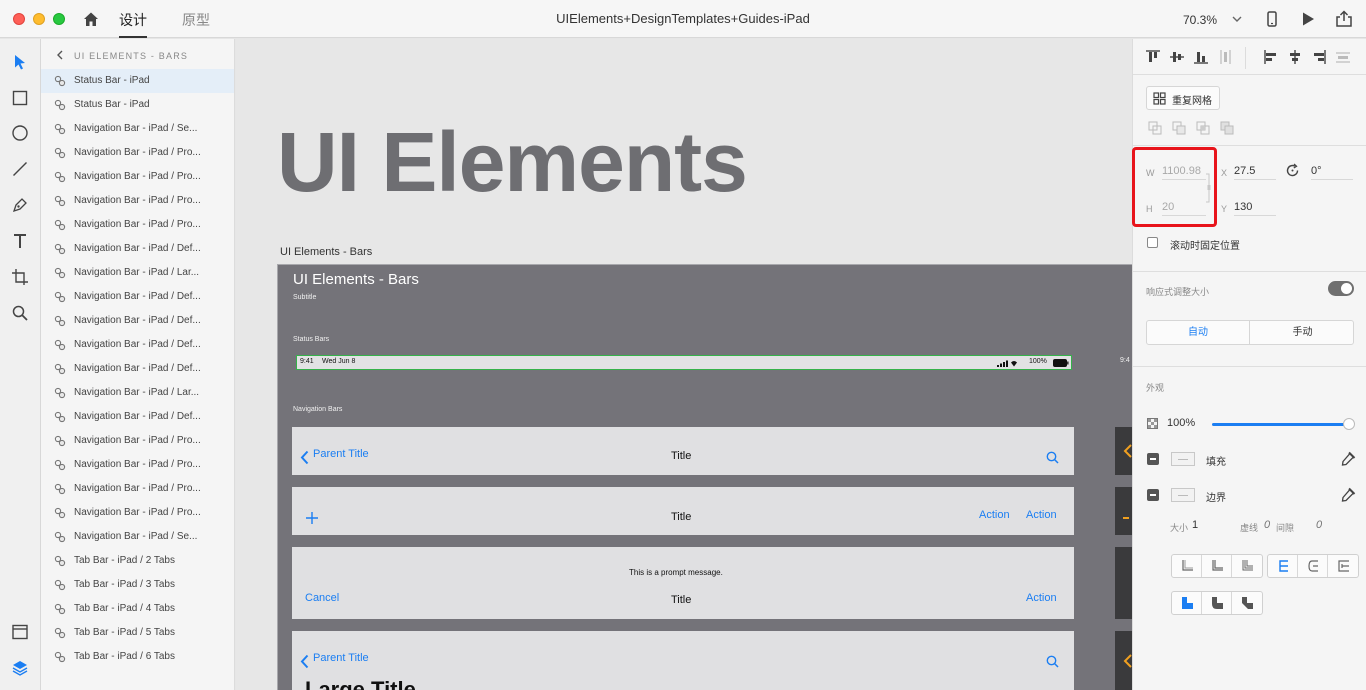 The height and width of the screenshot is (690, 1366). Describe the element at coordinates (20, 632) in the screenshot. I see `assets-panel-icon` at that location.